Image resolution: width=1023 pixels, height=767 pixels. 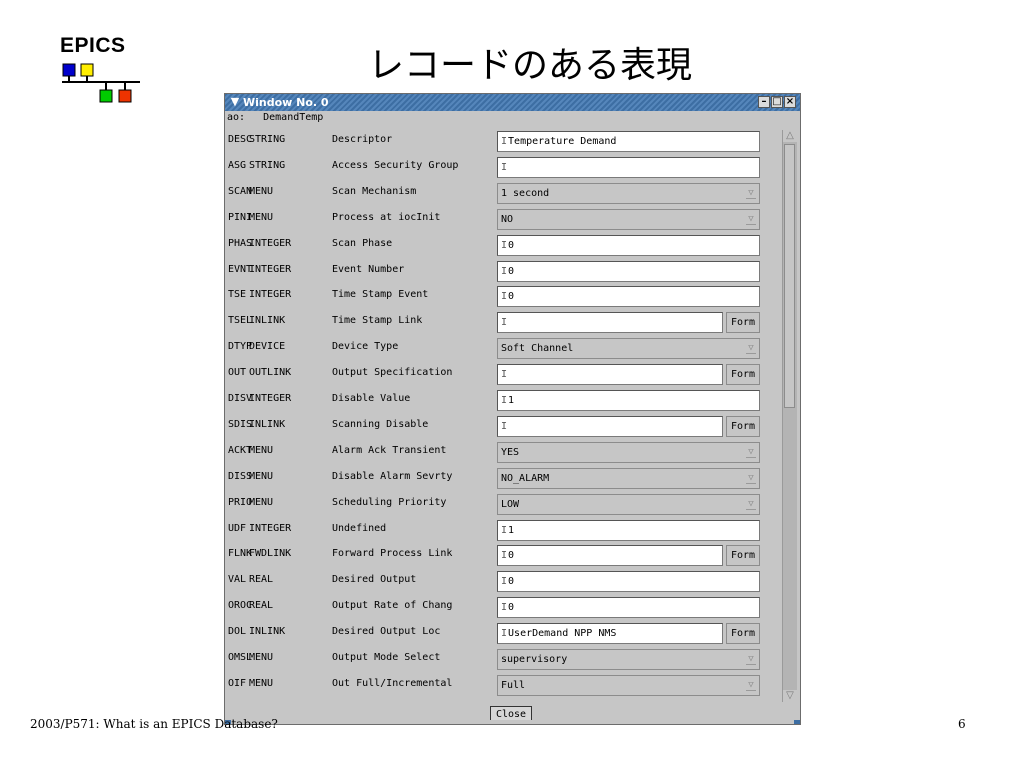 I want to click on field-description: Desired Output, so click(x=374, y=580).